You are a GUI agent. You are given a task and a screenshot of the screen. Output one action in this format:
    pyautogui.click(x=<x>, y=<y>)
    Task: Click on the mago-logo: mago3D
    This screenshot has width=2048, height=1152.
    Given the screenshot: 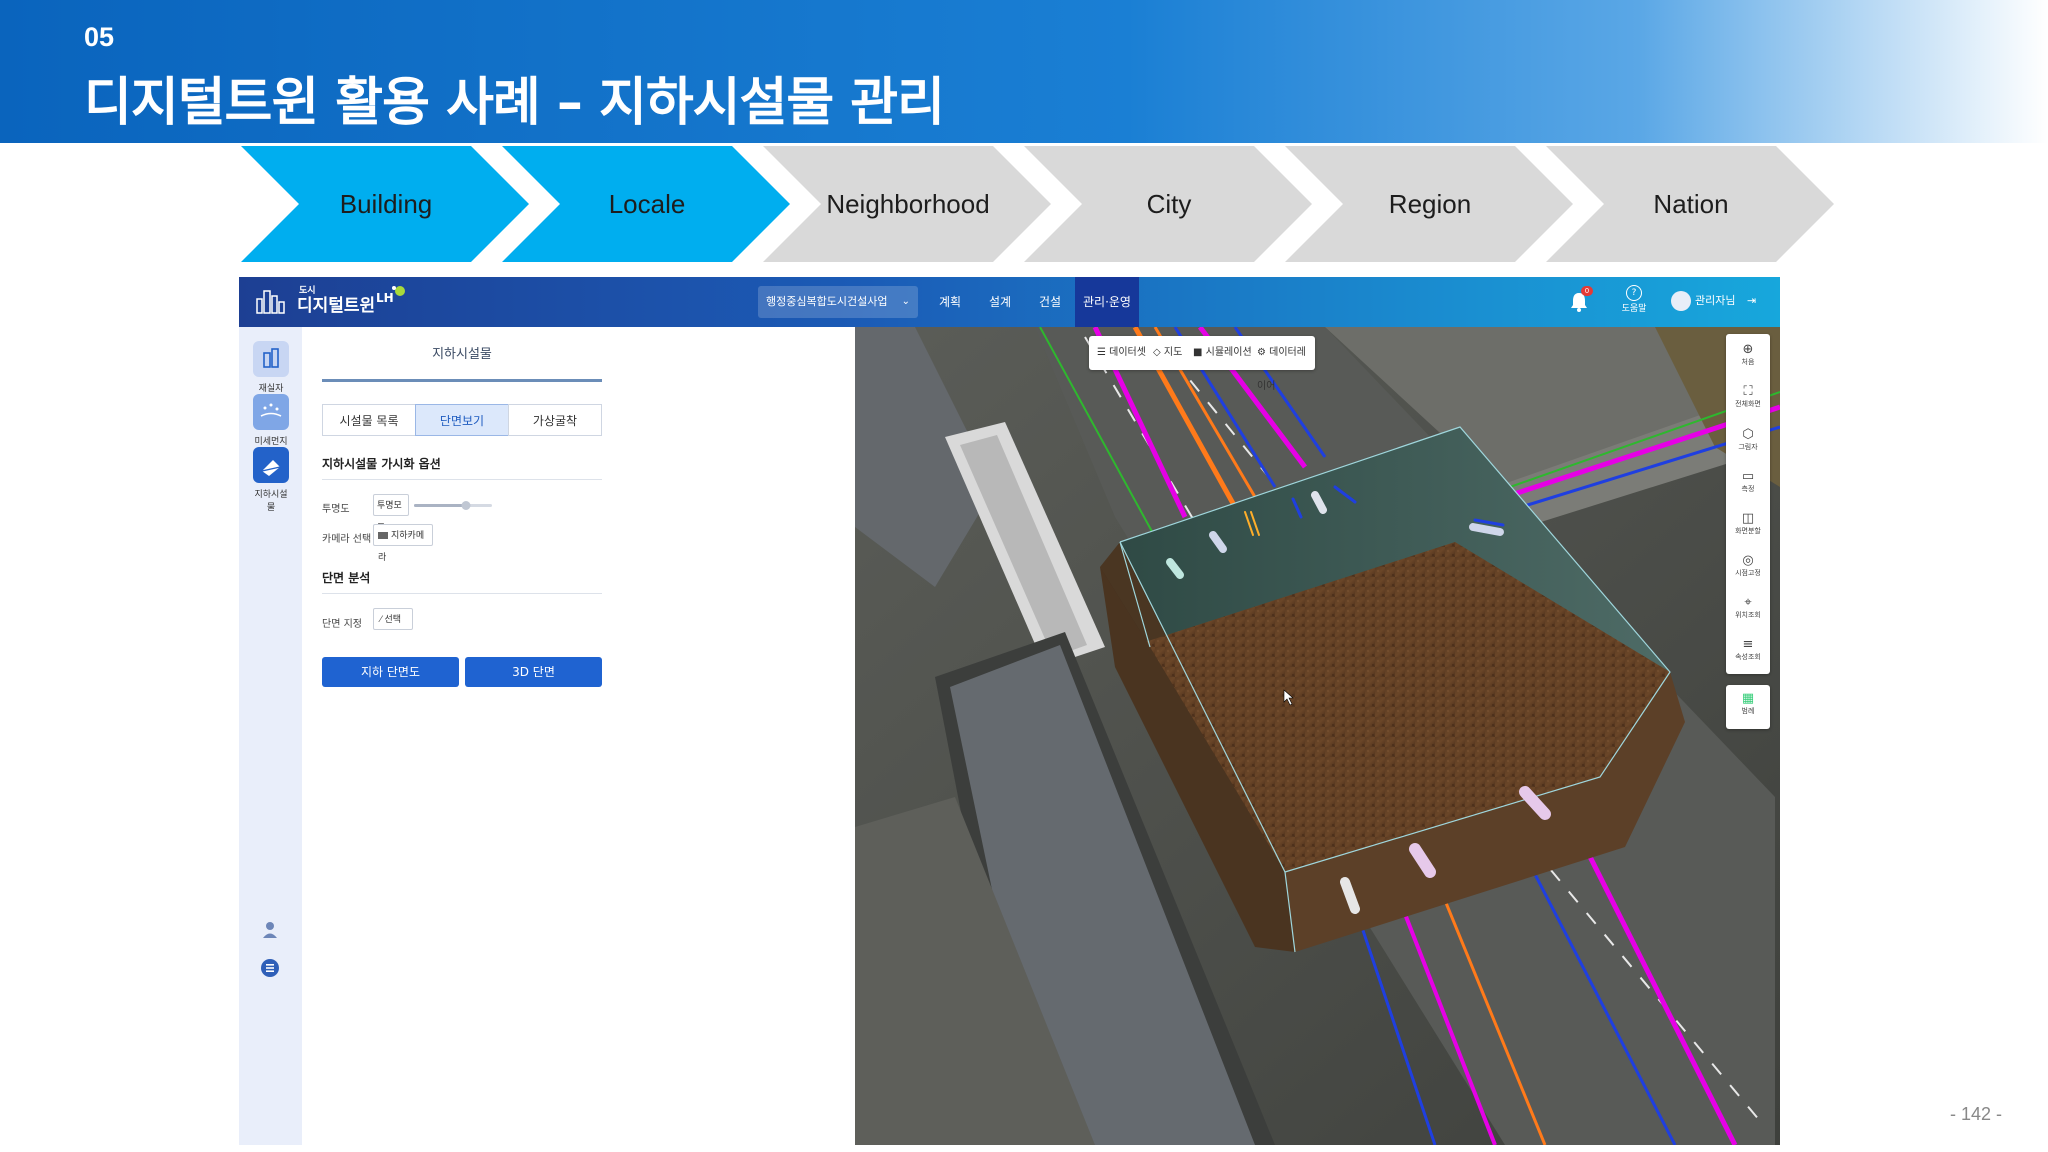 What is the action you would take?
    pyautogui.click(x=770, y=1133)
    